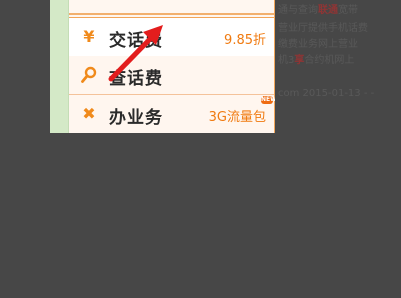  Describe the element at coordinates (171, 37) in the screenshot. I see `menu-item-recharge: ¥ 交话费 9.85折` at that location.